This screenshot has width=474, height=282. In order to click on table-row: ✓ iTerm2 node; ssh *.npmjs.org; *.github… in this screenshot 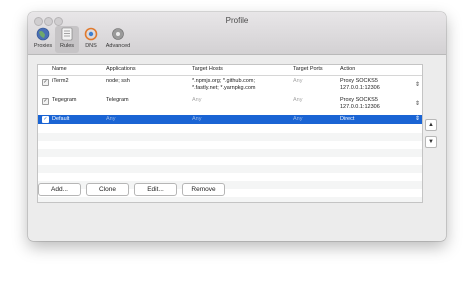, I will do `click(230, 85)`.